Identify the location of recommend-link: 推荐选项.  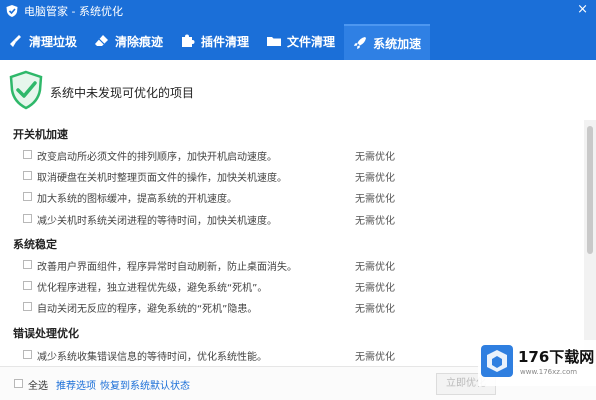
(76, 384).